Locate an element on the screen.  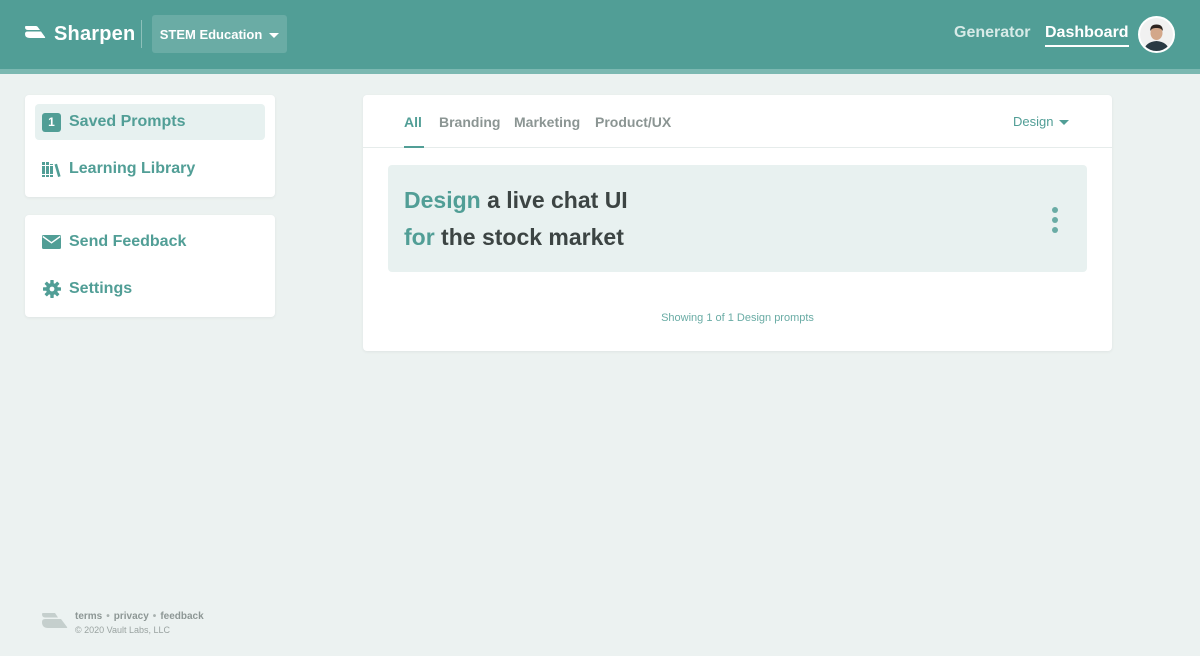
sidebar-secondary-card: Send Feedback Settings is located at coordinates (150, 266).